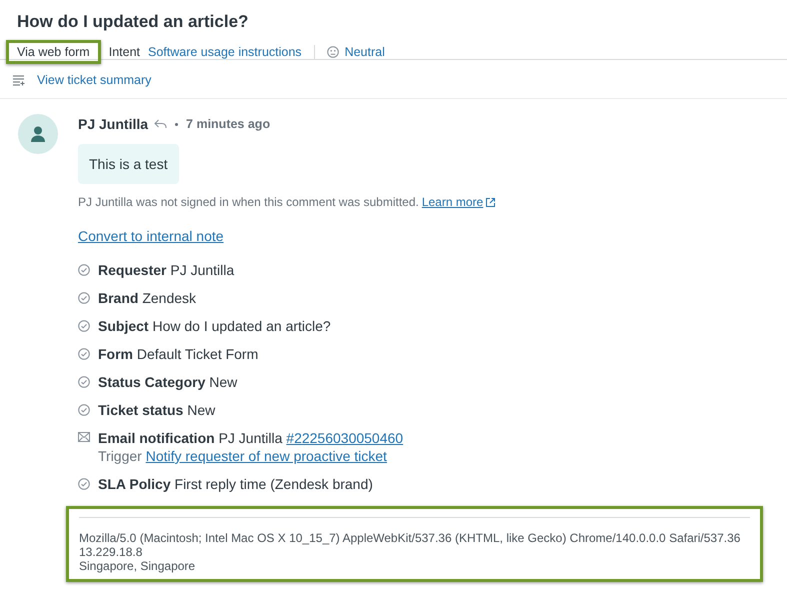 This screenshot has width=787, height=598. Describe the element at coordinates (19, 80) in the screenshot. I see `summary-list-icon` at that location.